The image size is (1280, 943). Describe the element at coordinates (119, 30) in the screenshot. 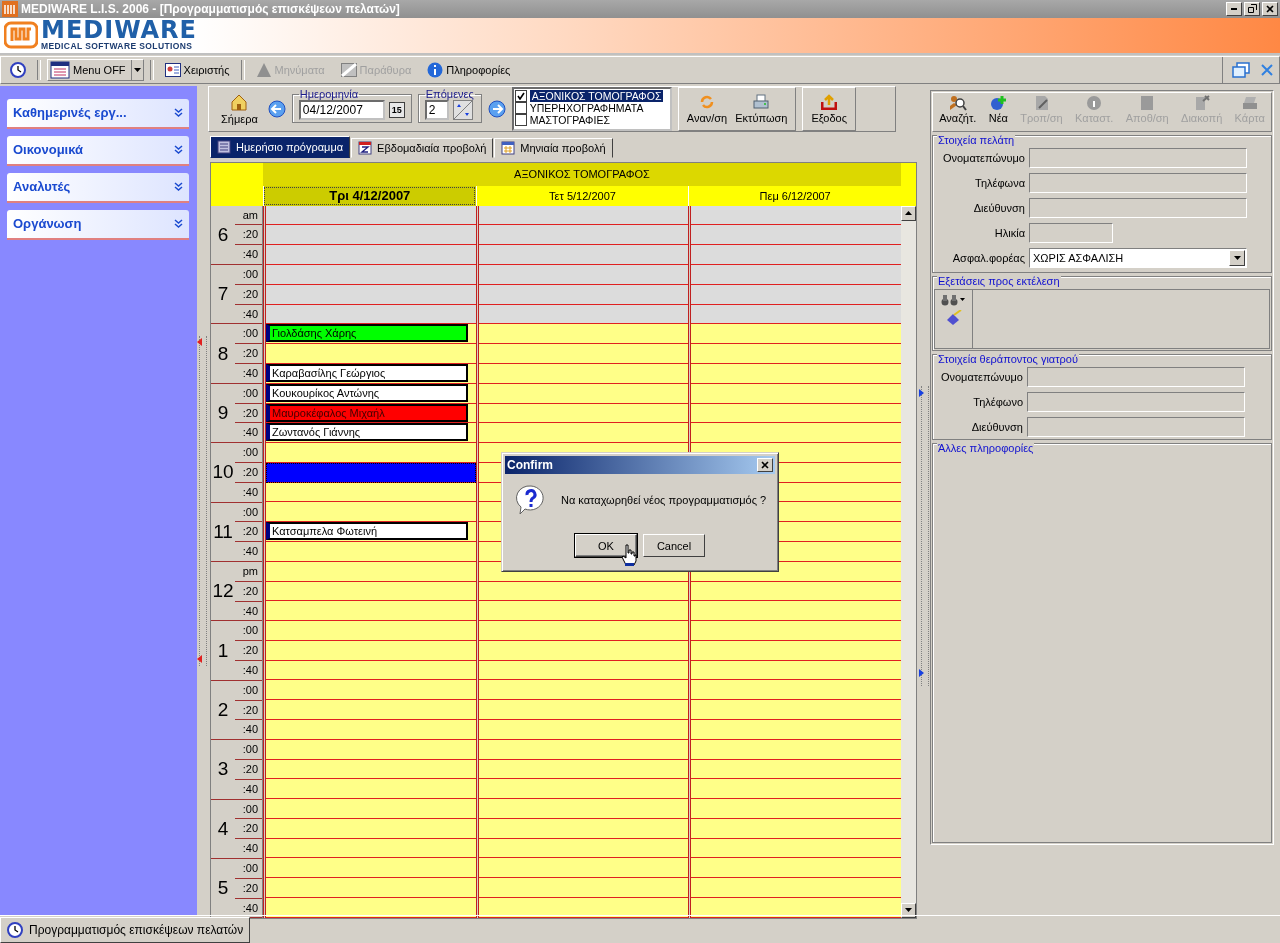

I see `logo-text: MEDIWARE` at that location.